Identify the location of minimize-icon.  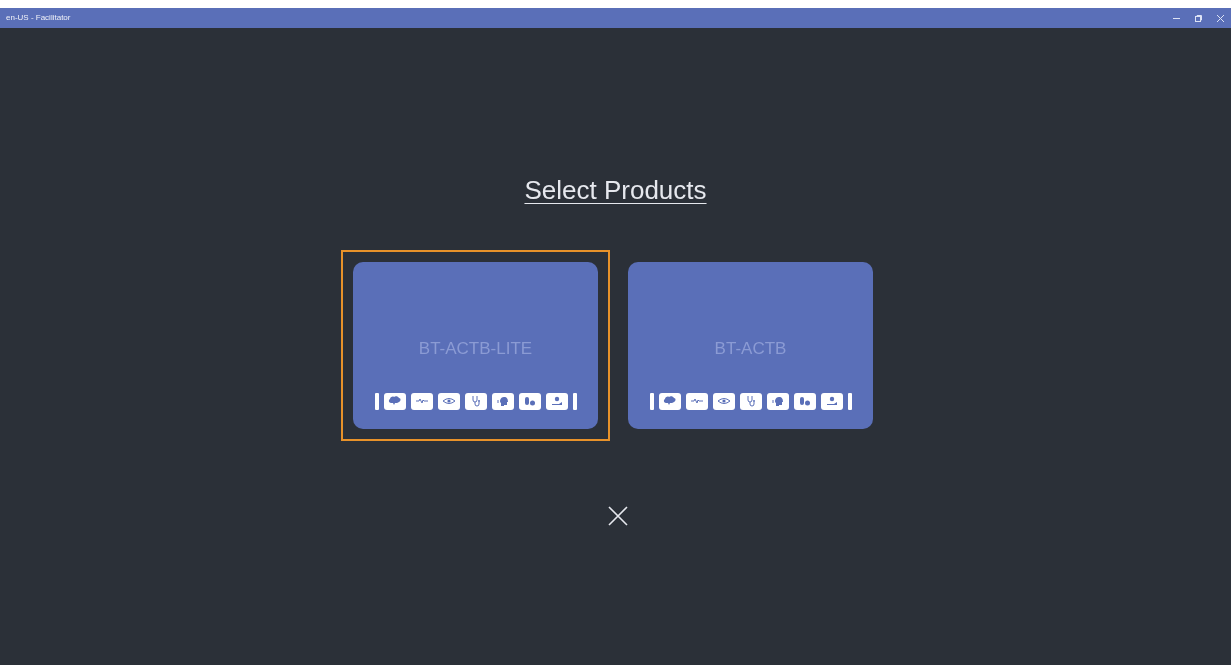
(1176, 18).